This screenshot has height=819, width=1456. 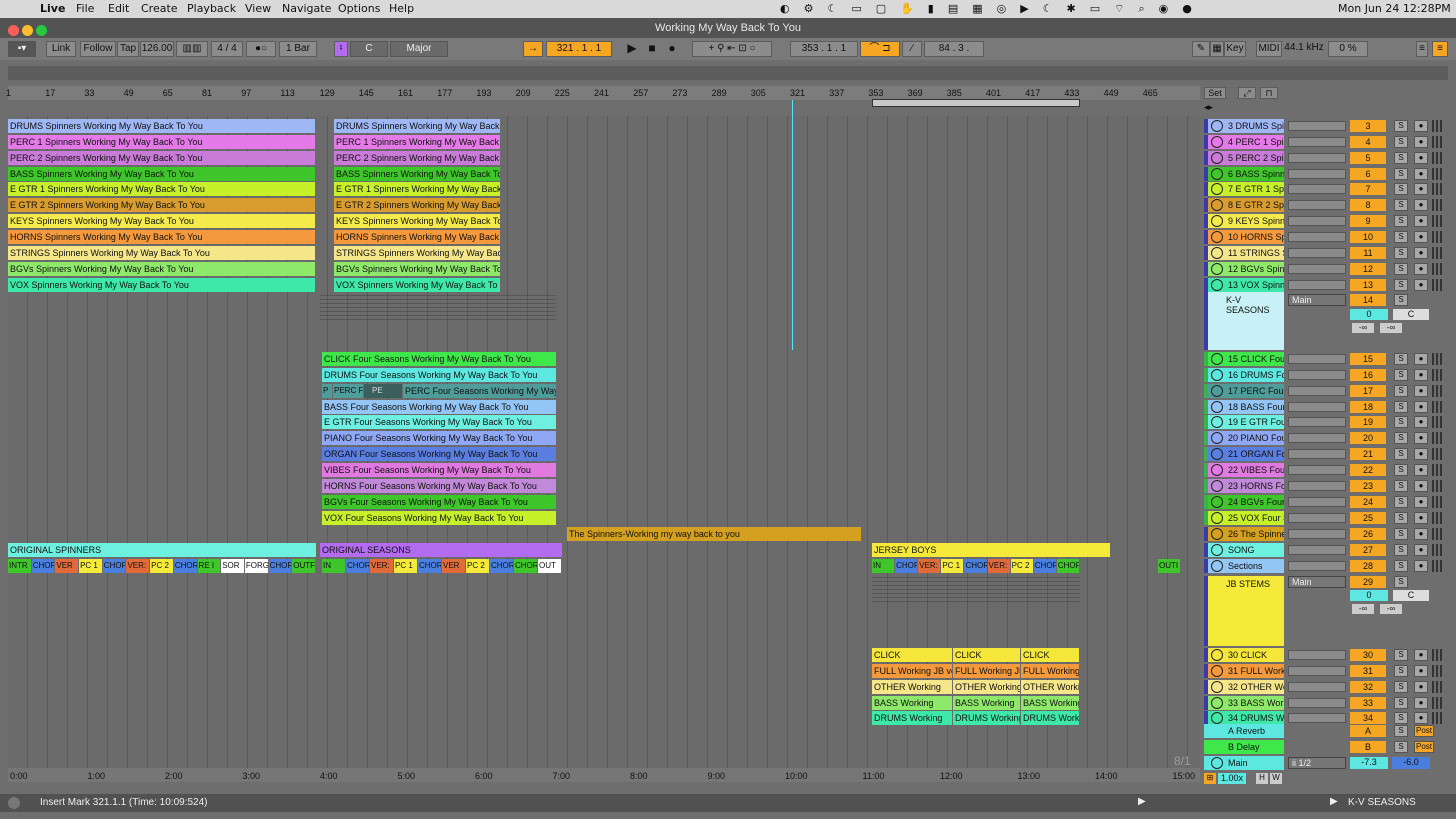 I want to click on track-number: 3, so click(x=1368, y=126).